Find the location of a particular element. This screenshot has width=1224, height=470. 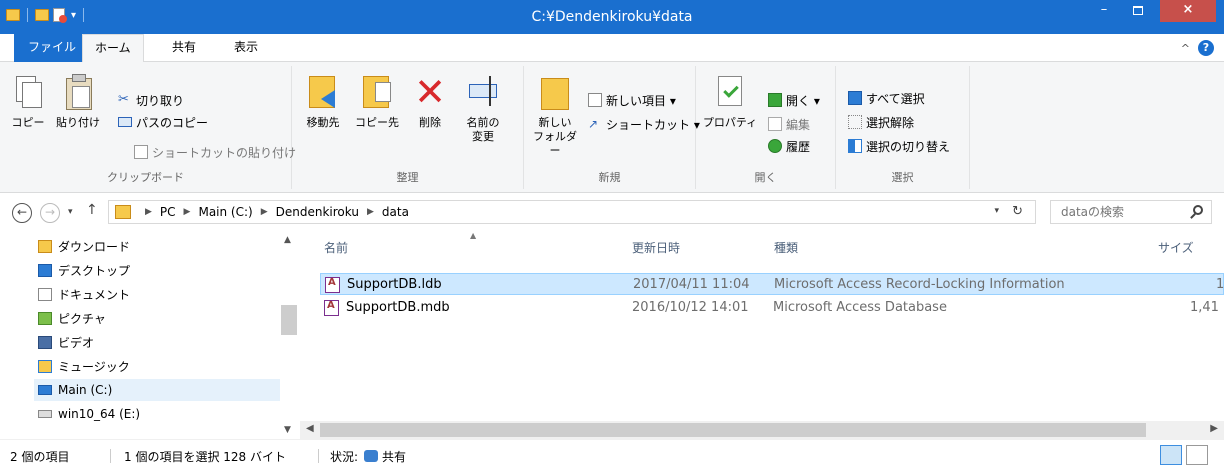

tab-home: ホーム is located at coordinates (113, 48).